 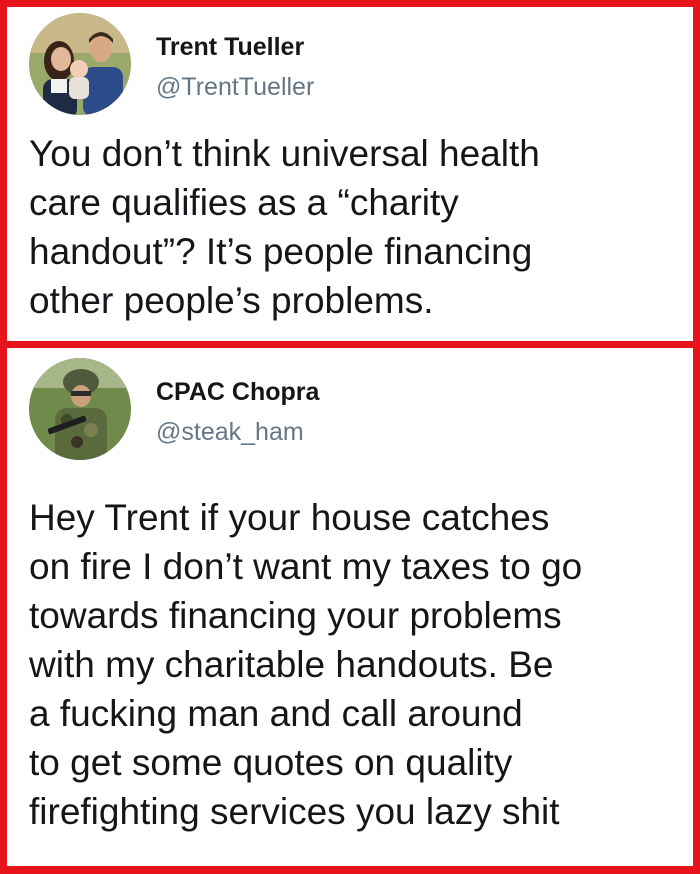 I want to click on tweet-text-line: handout”? It’s people financing, so click(x=281, y=251).